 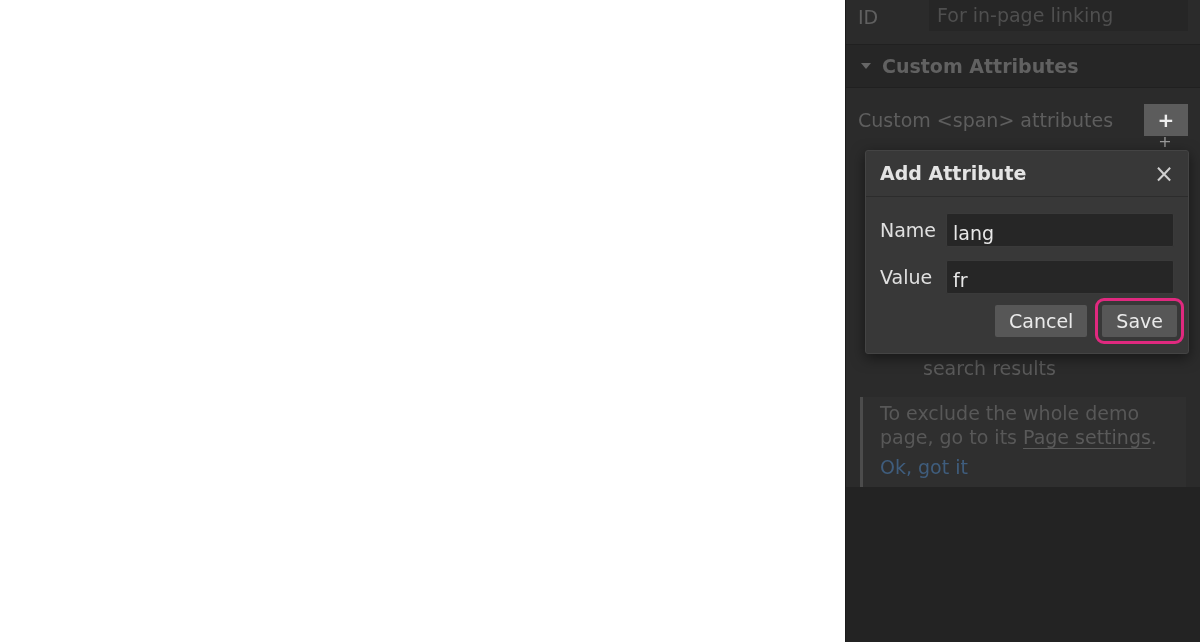 I want to click on dialog-button: Cancel, so click(x=1041, y=321).